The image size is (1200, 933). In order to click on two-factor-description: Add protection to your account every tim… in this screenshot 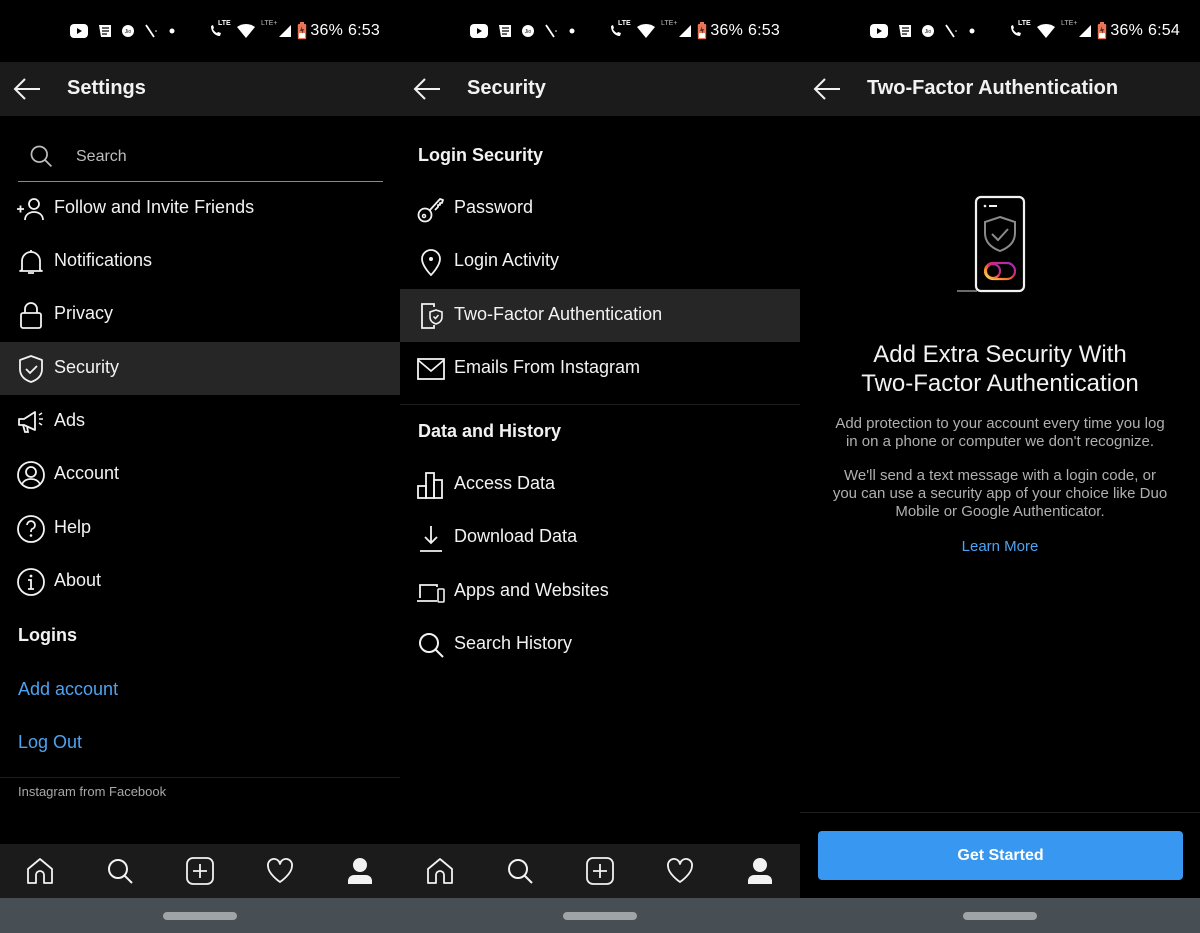, I will do `click(1000, 432)`.